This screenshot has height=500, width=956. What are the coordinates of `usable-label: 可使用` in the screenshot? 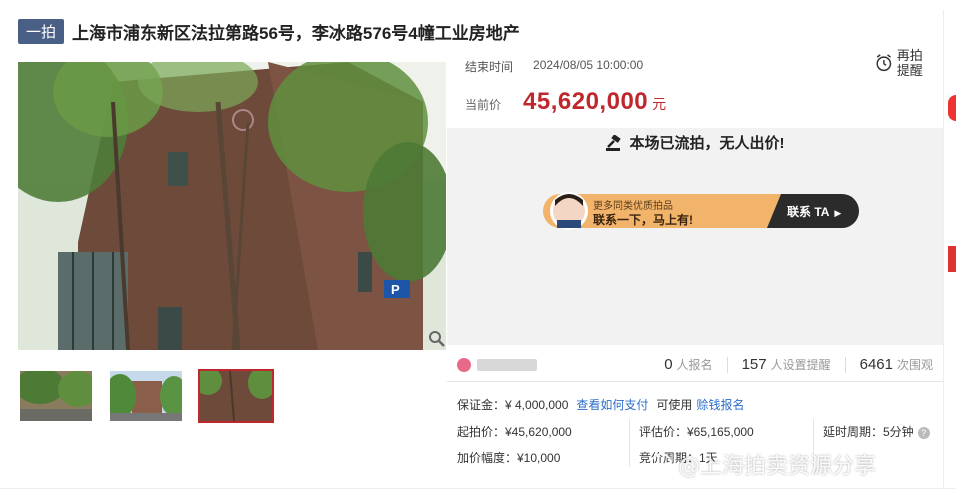 It's located at (674, 405).